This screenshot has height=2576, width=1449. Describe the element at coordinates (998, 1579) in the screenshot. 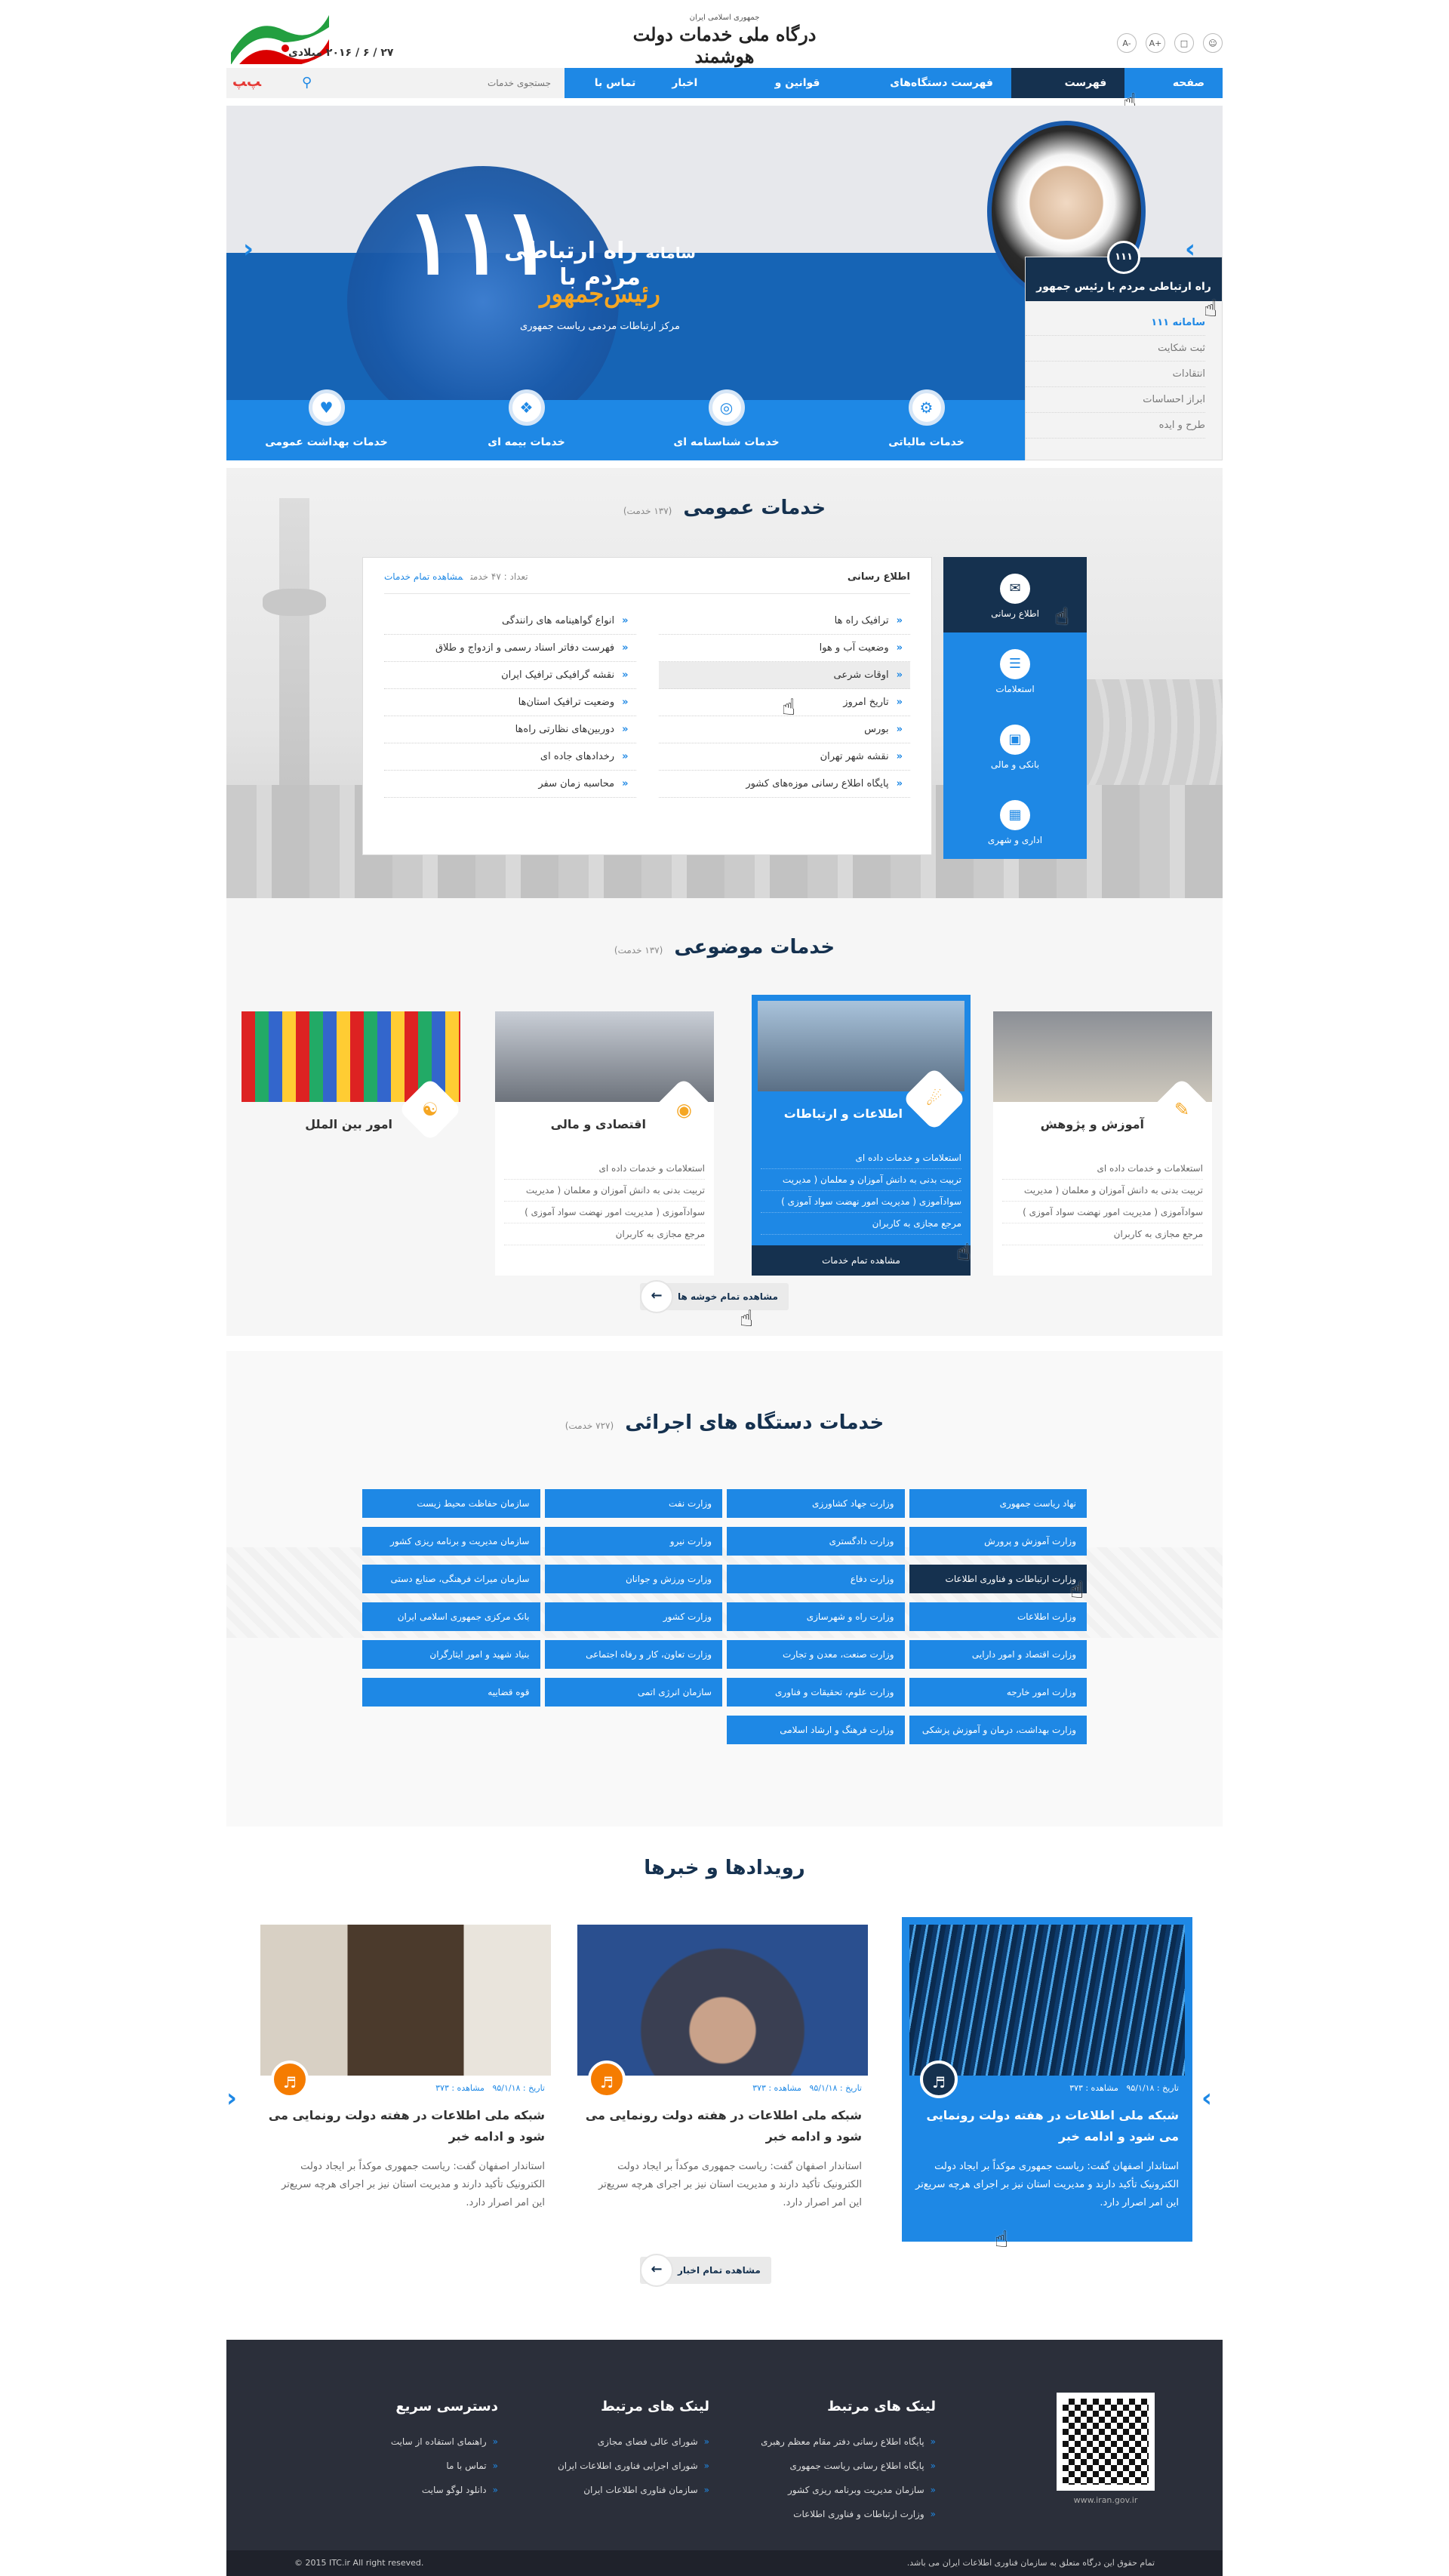

I see `agency-button: وزارت ارتباطات و فناوری اطلاعات` at that location.